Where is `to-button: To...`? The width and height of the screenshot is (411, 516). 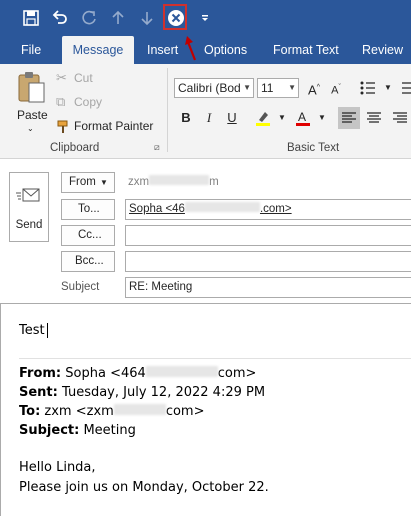
to-button: To... is located at coordinates (88, 209).